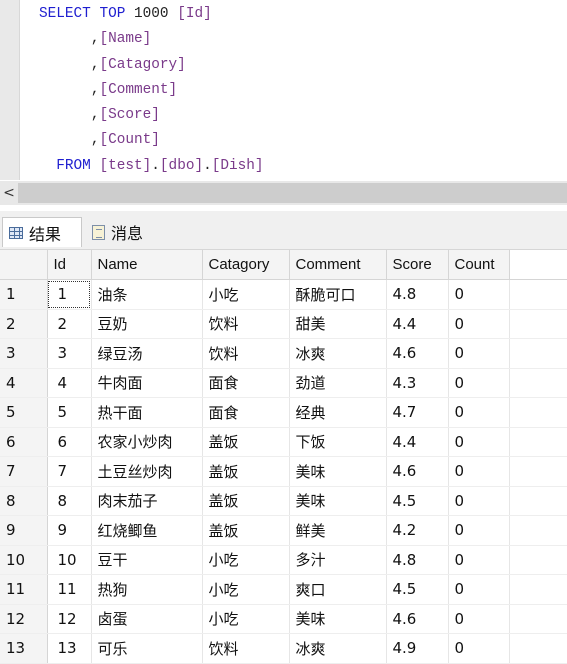 Image resolution: width=567 pixels, height=664 pixels. Describe the element at coordinates (246, 412) in the screenshot. I see `cell-catagory: 面食` at that location.